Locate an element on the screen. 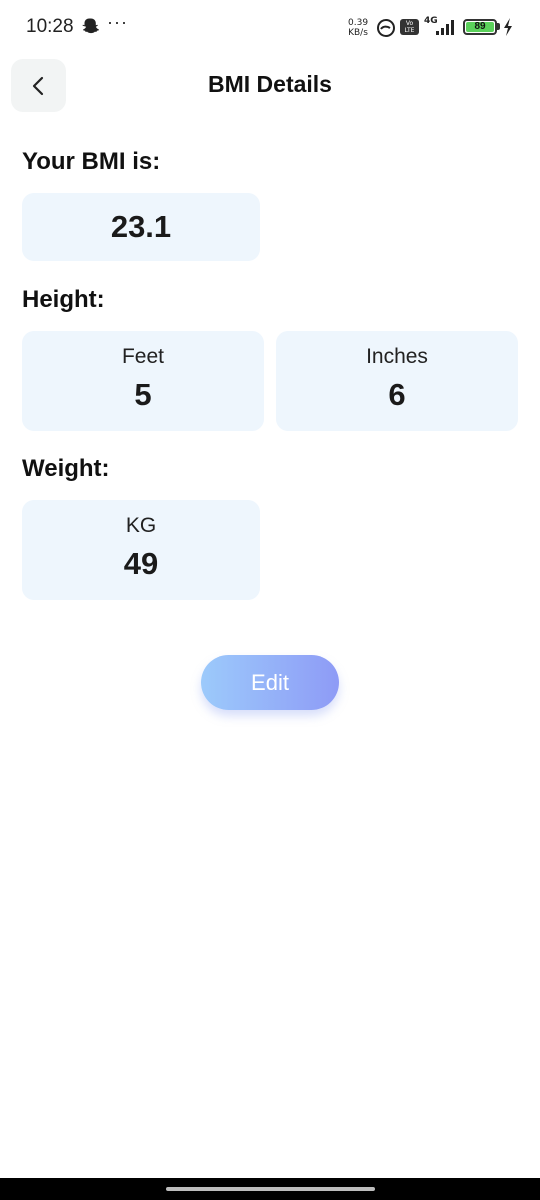 The image size is (540, 1200). network-speed-unit: KB/s is located at coordinates (358, 33).